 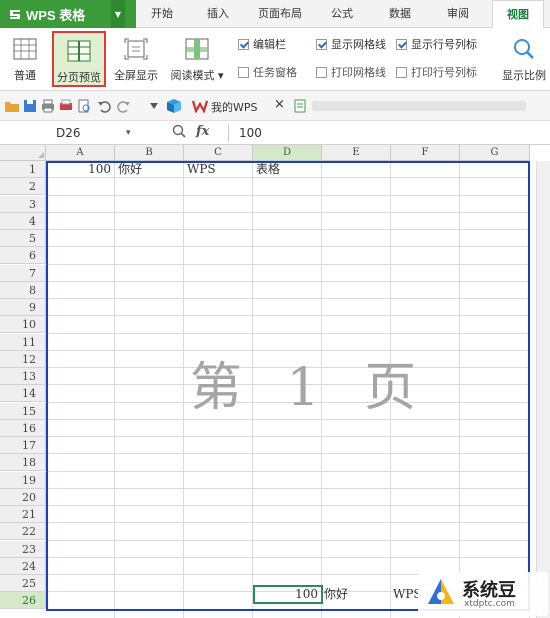 What do you see at coordinates (72, 133) in the screenshot?
I see `name-box: D26 ▾` at bounding box center [72, 133].